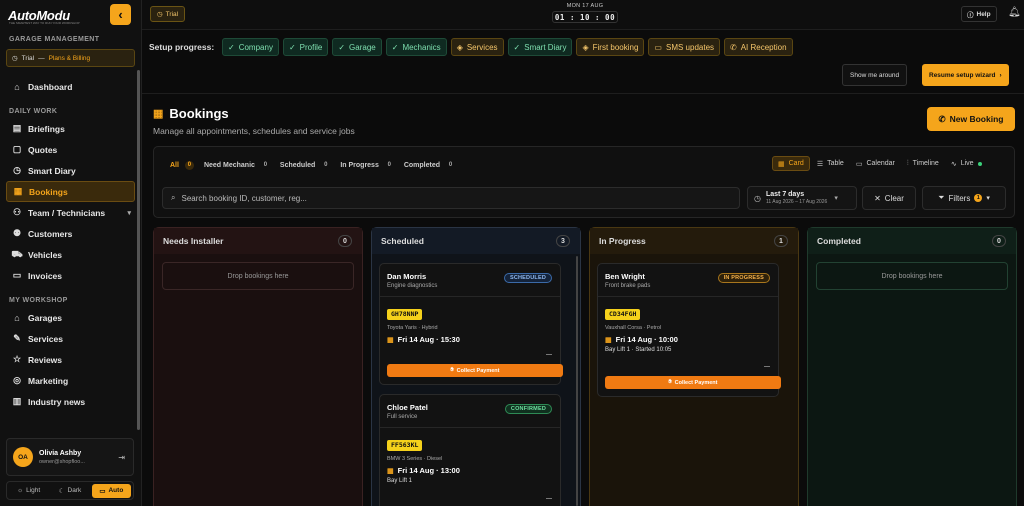  Describe the element at coordinates (50, 233) in the screenshot. I see `sidebar-item-label: Customers` at that location.